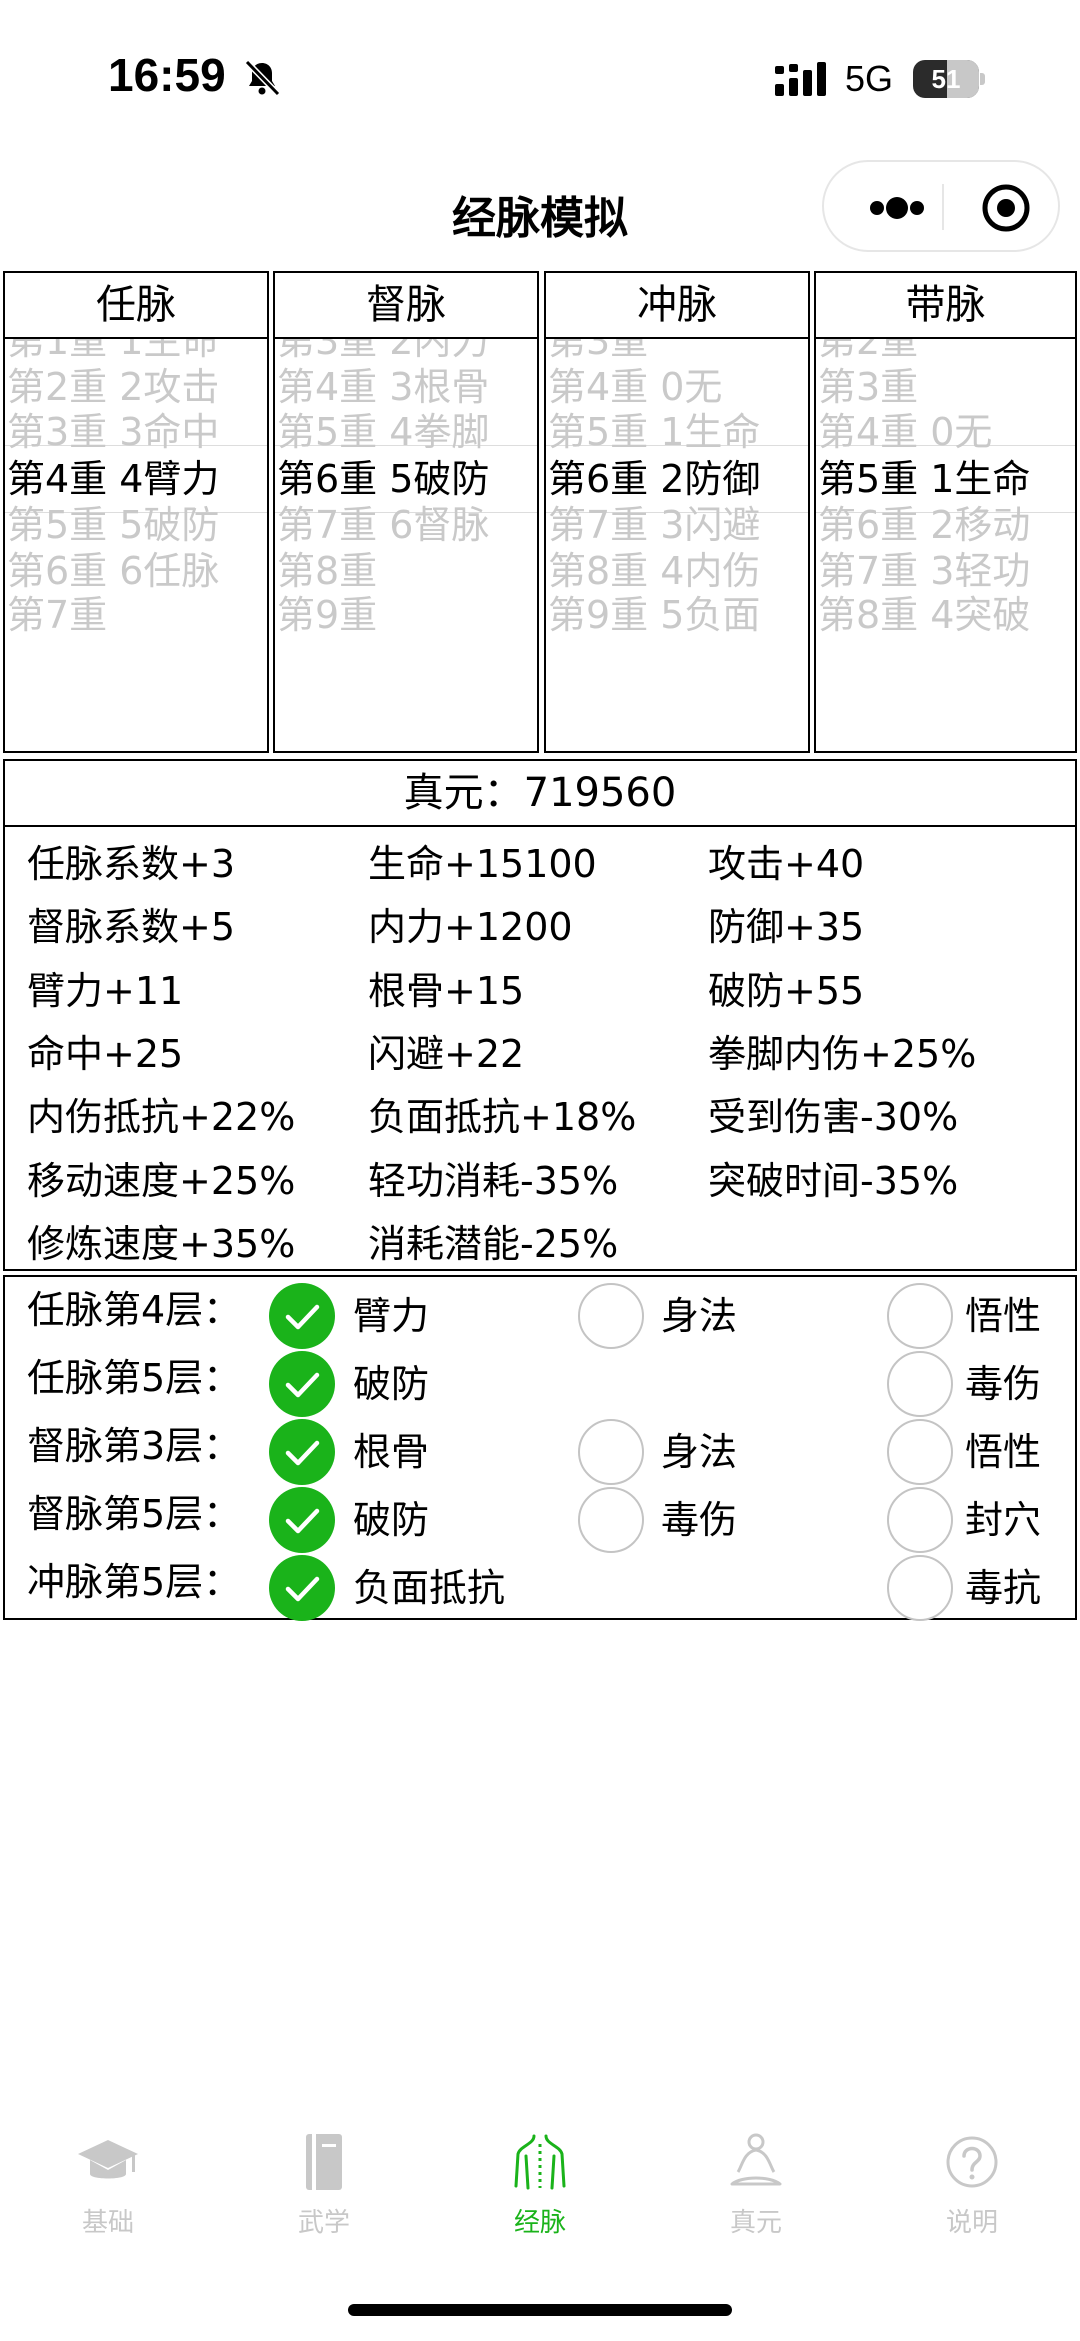  I want to click on option-label: 封穴, so click(1003, 1520).